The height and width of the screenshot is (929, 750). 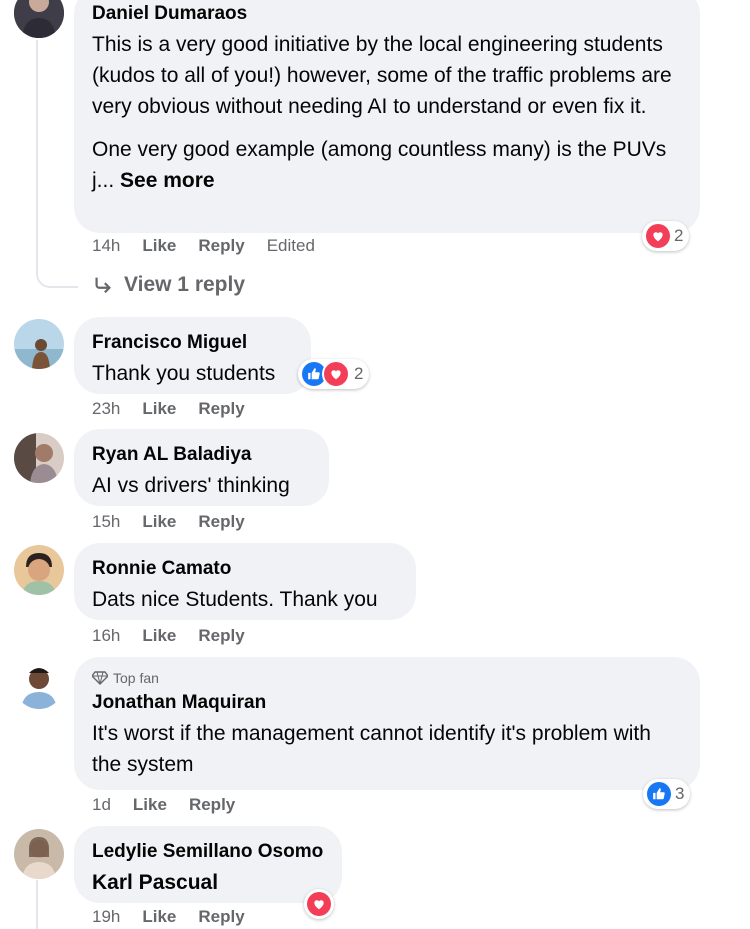 I want to click on comment-author: Ronnie Camato, so click(x=245, y=569).